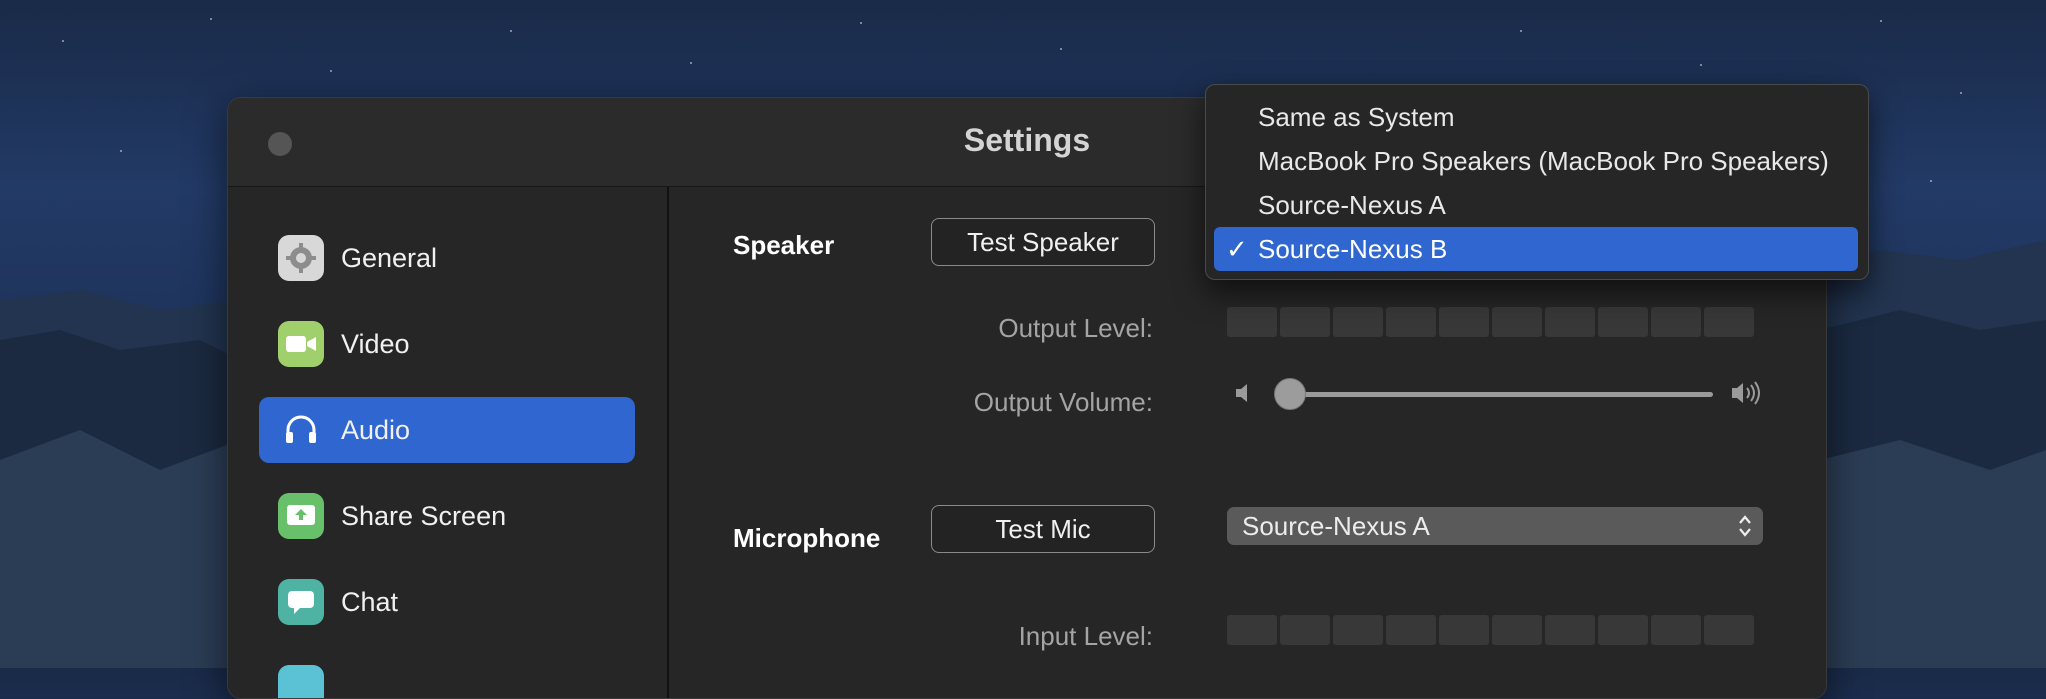 This screenshot has height=699, width=2046. Describe the element at coordinates (301, 681) in the screenshot. I see `sidebar-next-icon` at that location.